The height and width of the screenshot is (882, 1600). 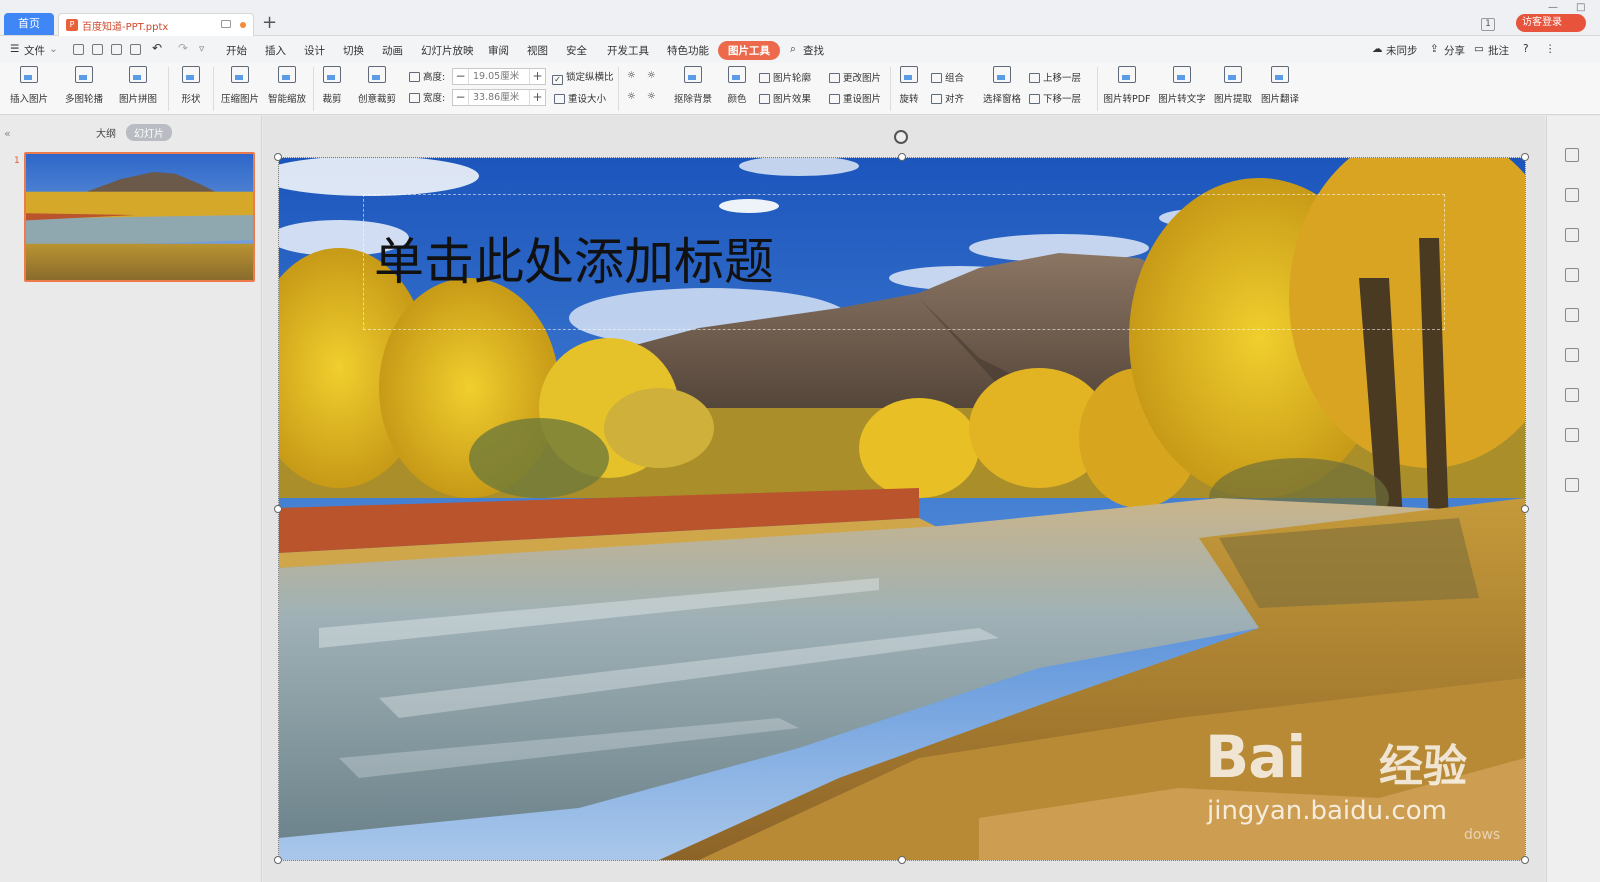 What do you see at coordinates (7, 133) in the screenshot?
I see `collapse-panel-icon: «` at bounding box center [7, 133].